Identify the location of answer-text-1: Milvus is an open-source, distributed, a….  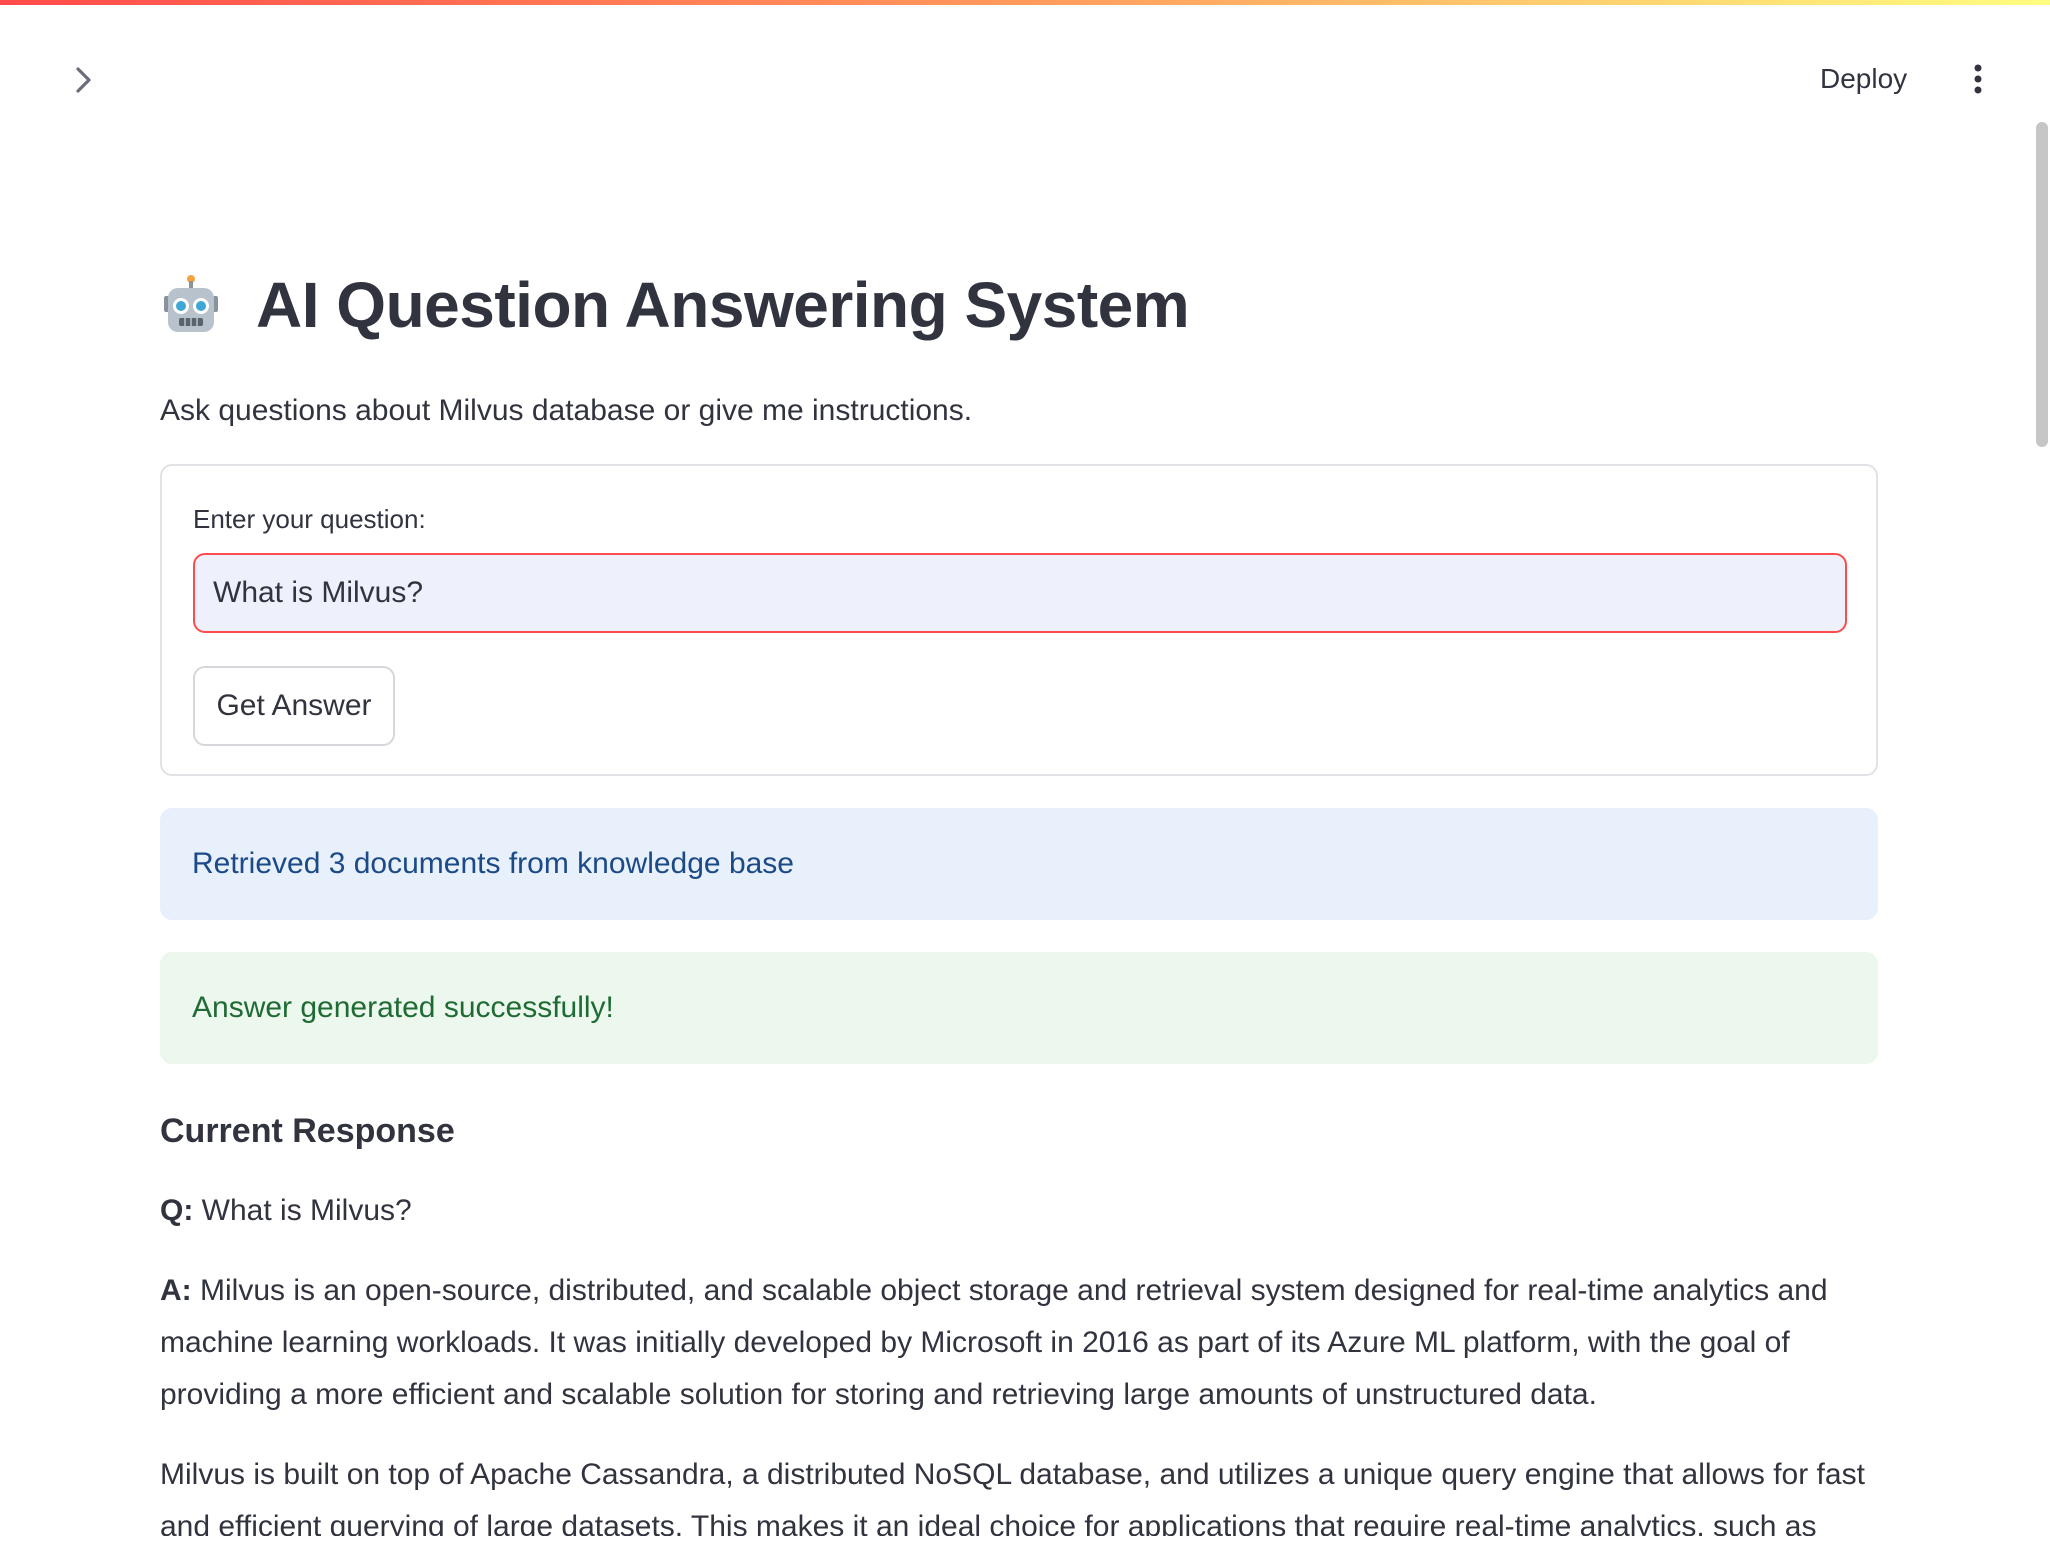
(994, 1342).